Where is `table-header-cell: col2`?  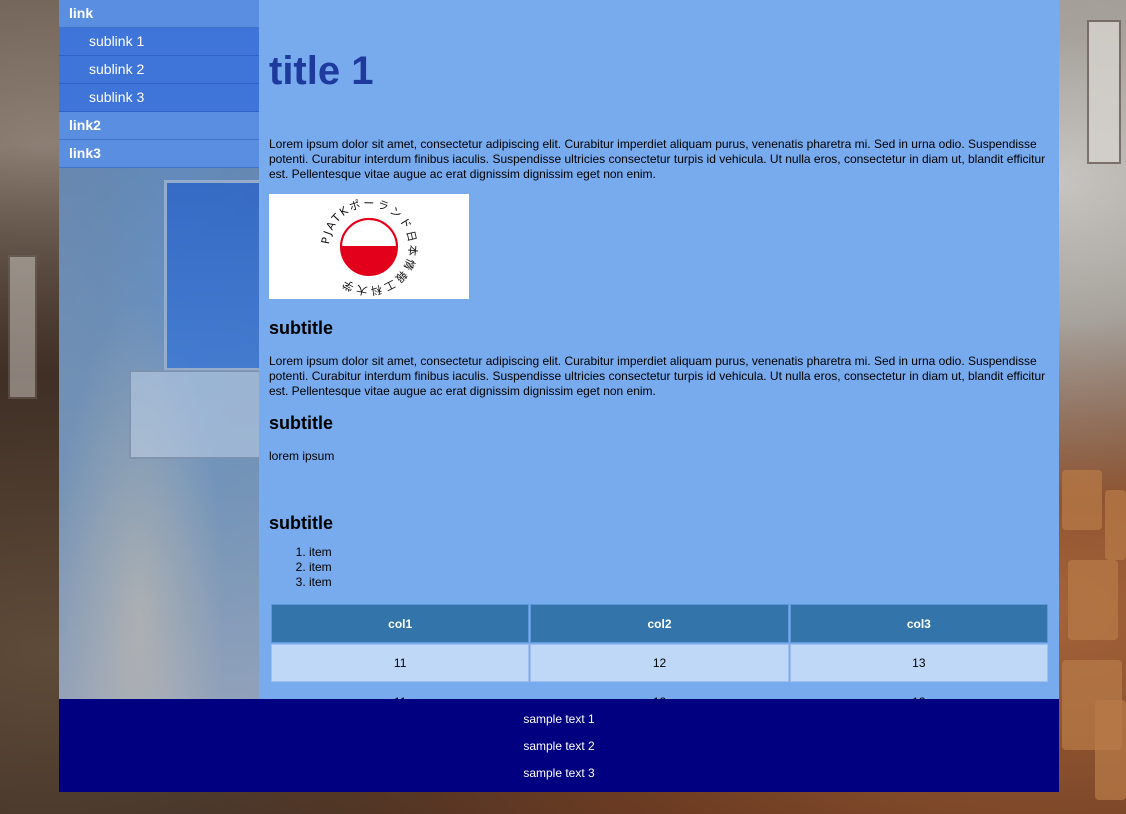 table-header-cell: col2 is located at coordinates (659, 623).